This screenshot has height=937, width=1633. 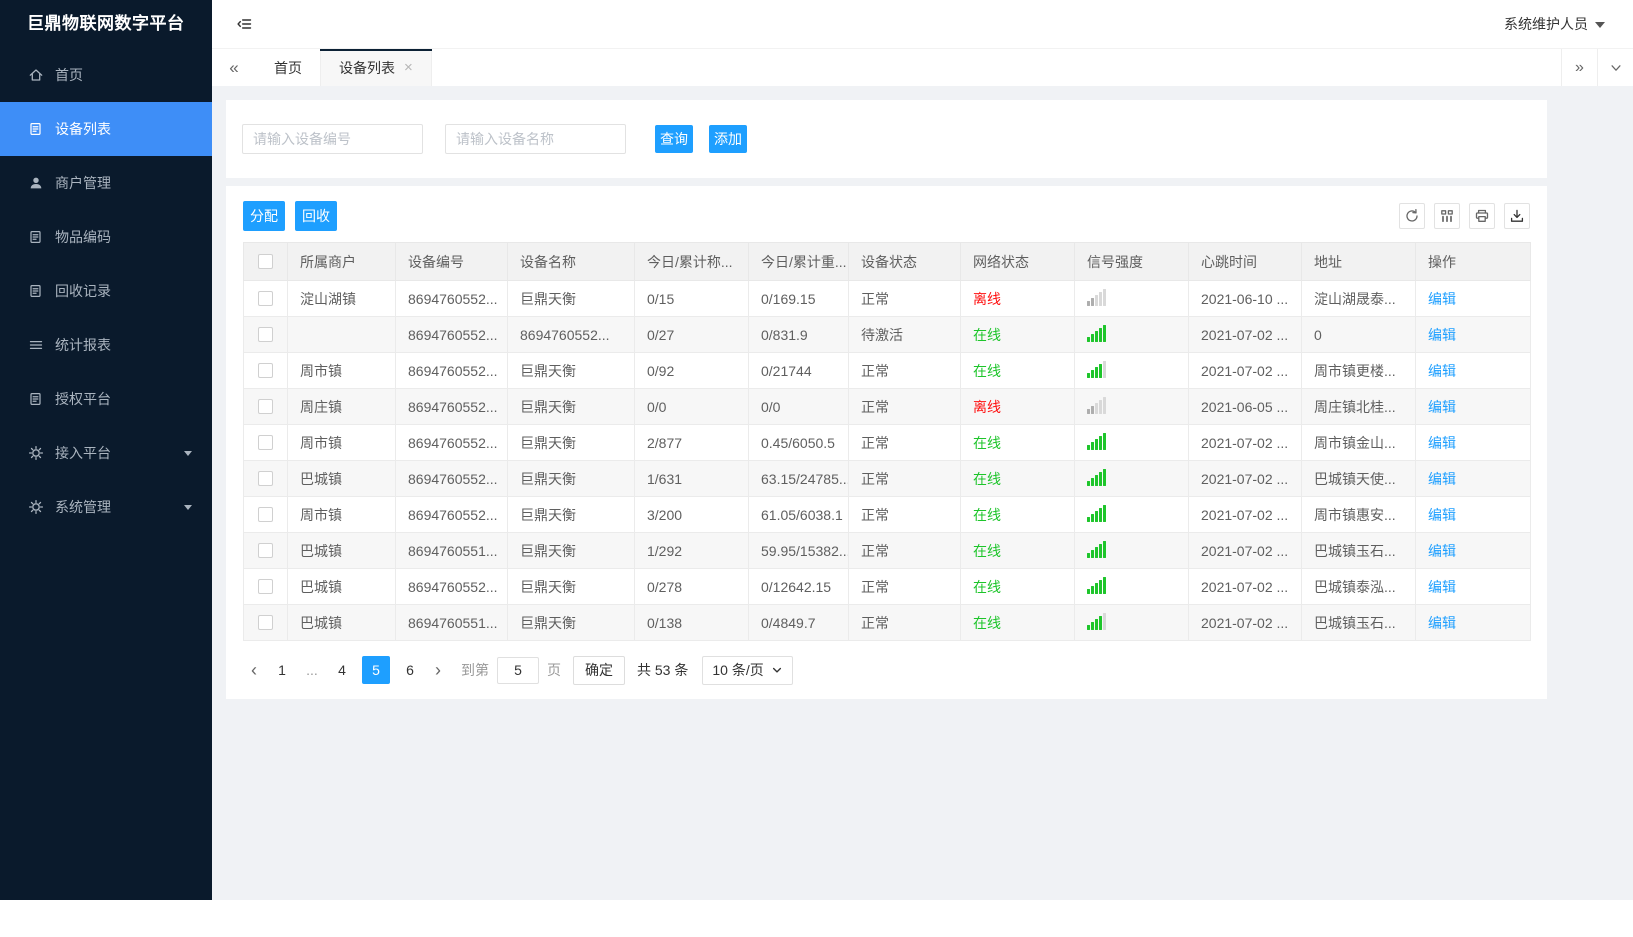 What do you see at coordinates (674, 139) in the screenshot?
I see `query-button: 查询` at bounding box center [674, 139].